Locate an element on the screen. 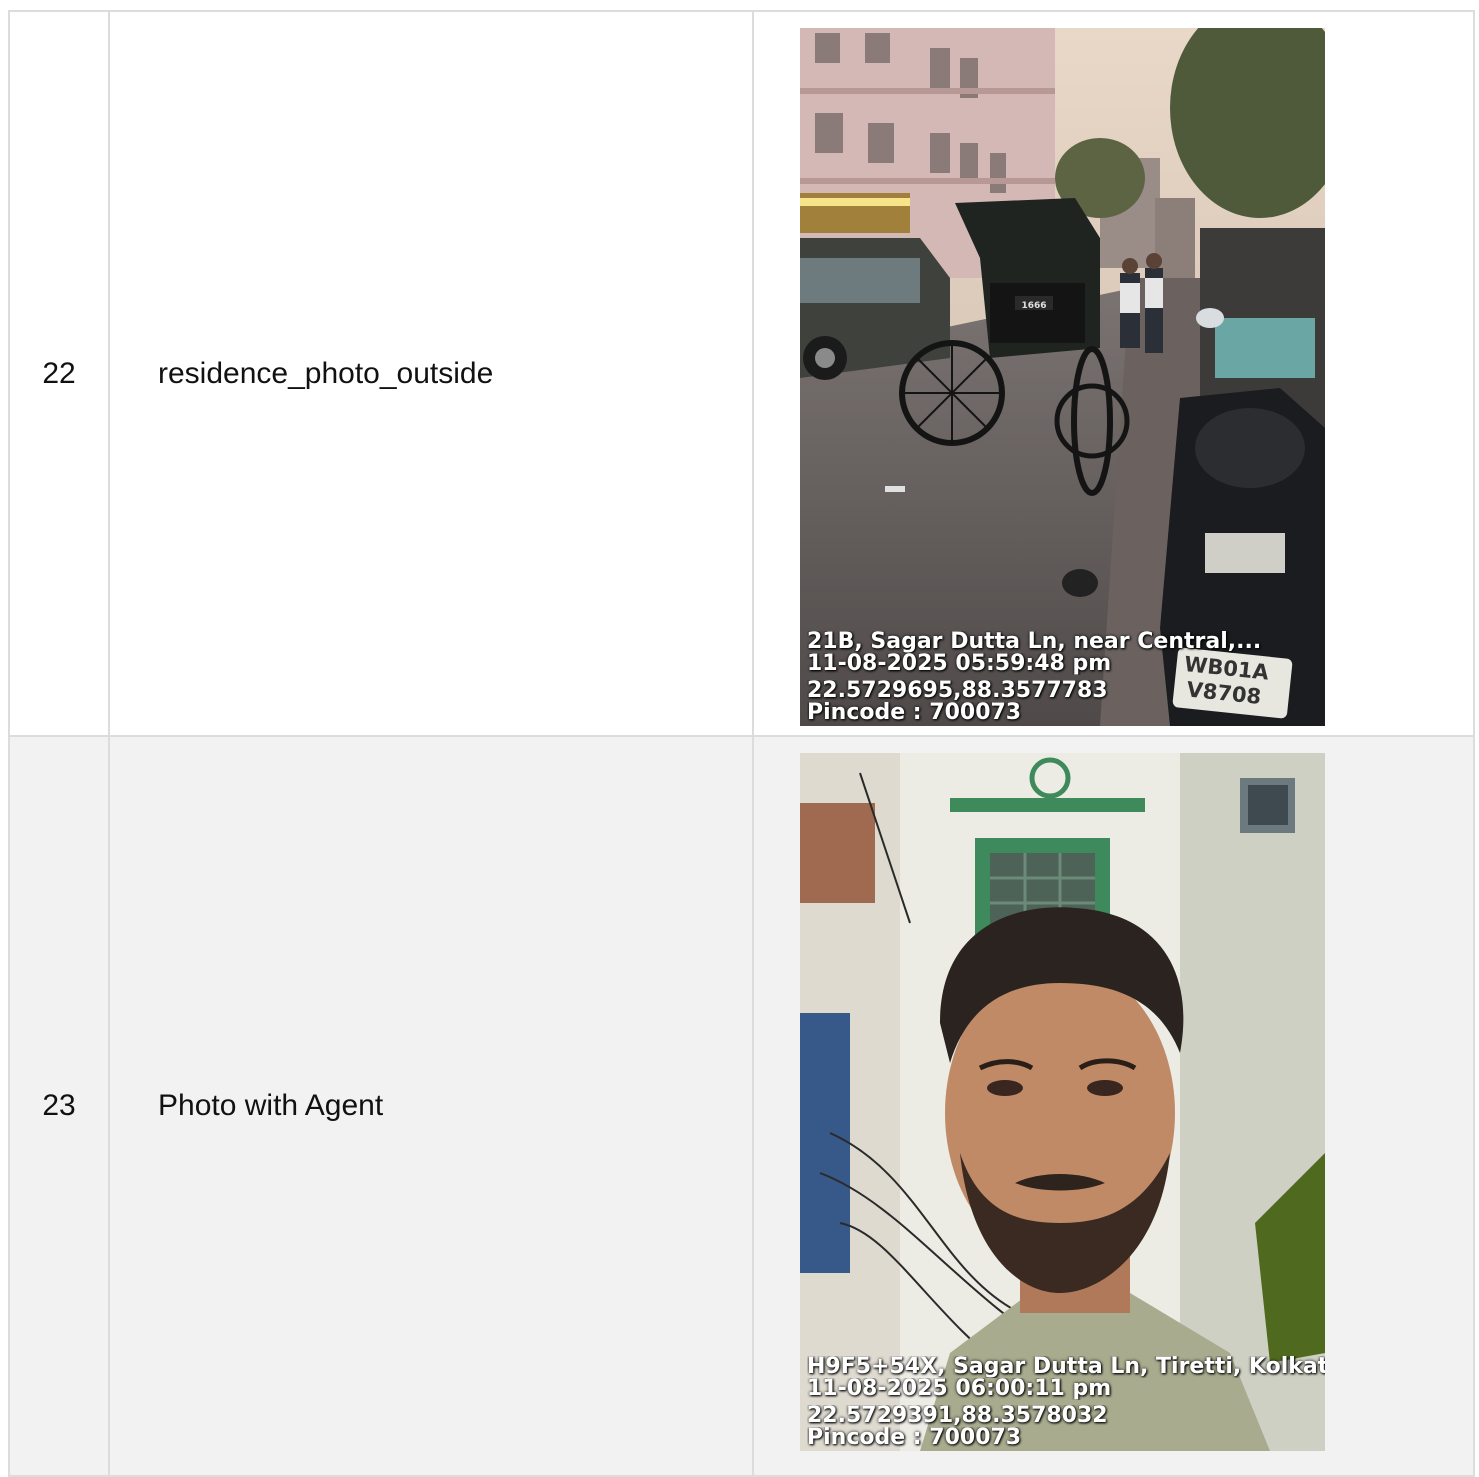 This screenshot has width=1479, height=1477. stamp-coords: 22.5729391,88.3578032 is located at coordinates (957, 1416).